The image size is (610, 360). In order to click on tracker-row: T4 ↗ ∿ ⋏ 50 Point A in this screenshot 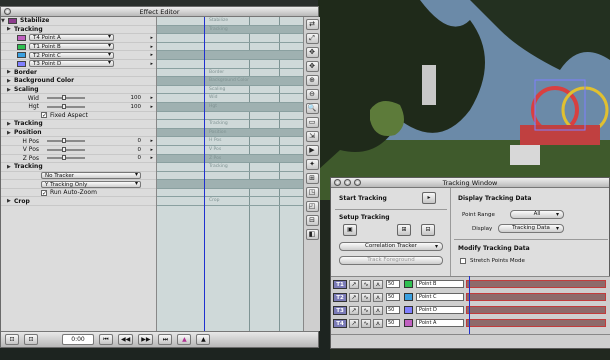, I will do `click(470, 324)`.